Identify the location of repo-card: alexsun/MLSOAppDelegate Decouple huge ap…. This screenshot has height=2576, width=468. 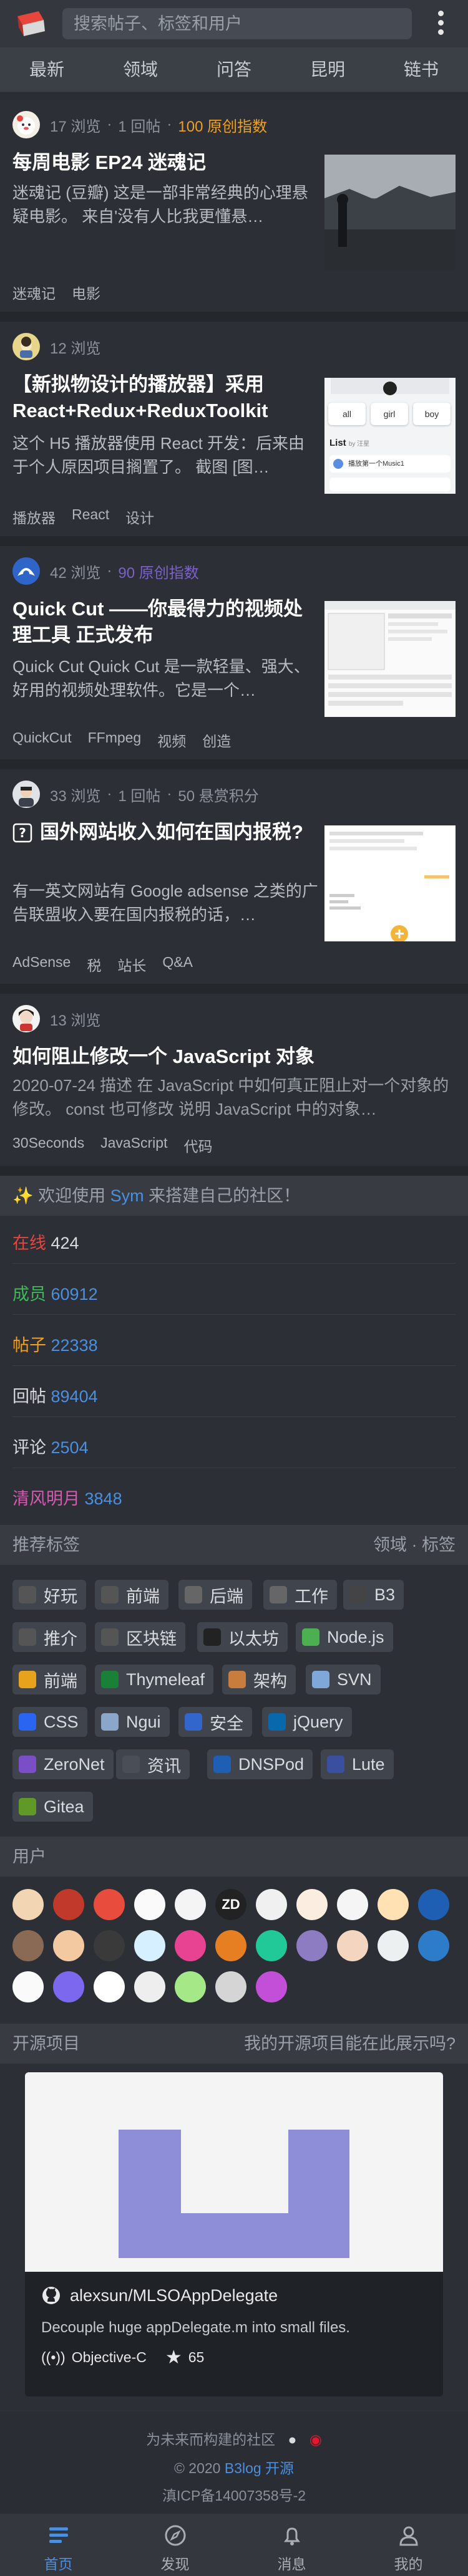
(234, 2234).